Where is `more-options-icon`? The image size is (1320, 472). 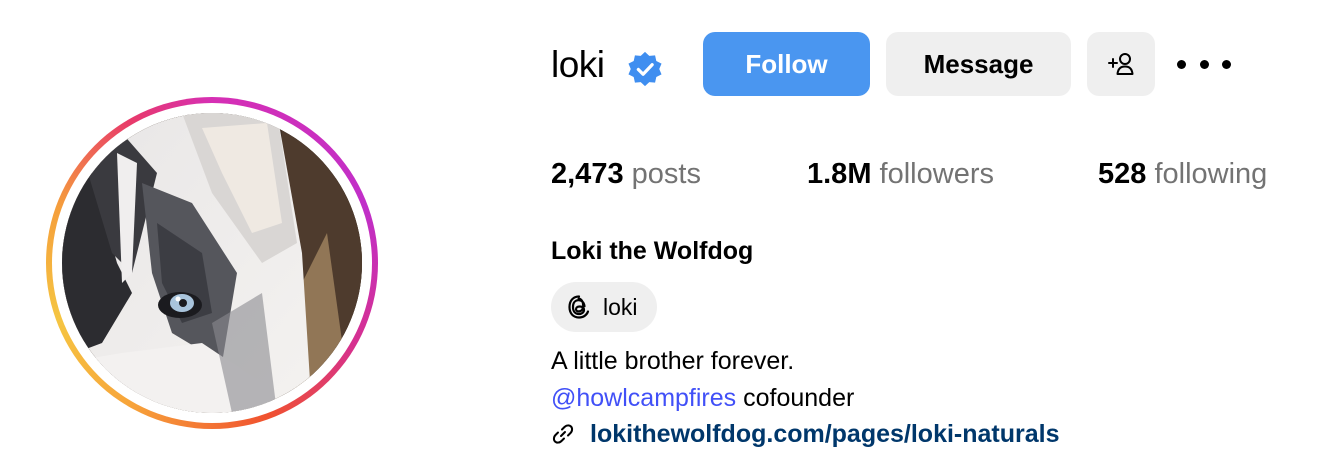
more-options-icon is located at coordinates (1204, 64).